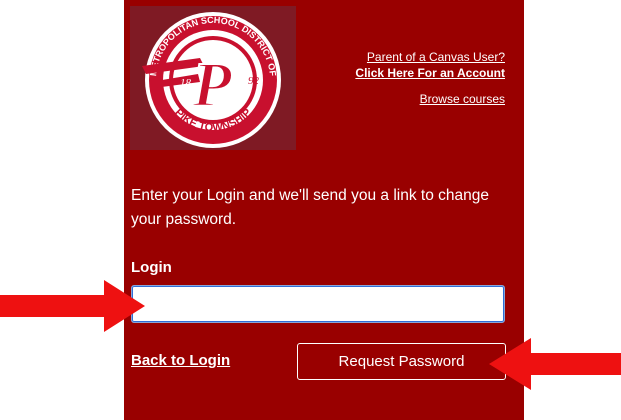  Describe the element at coordinates (211, 84) in the screenshot. I see `svg-text: P` at that location.